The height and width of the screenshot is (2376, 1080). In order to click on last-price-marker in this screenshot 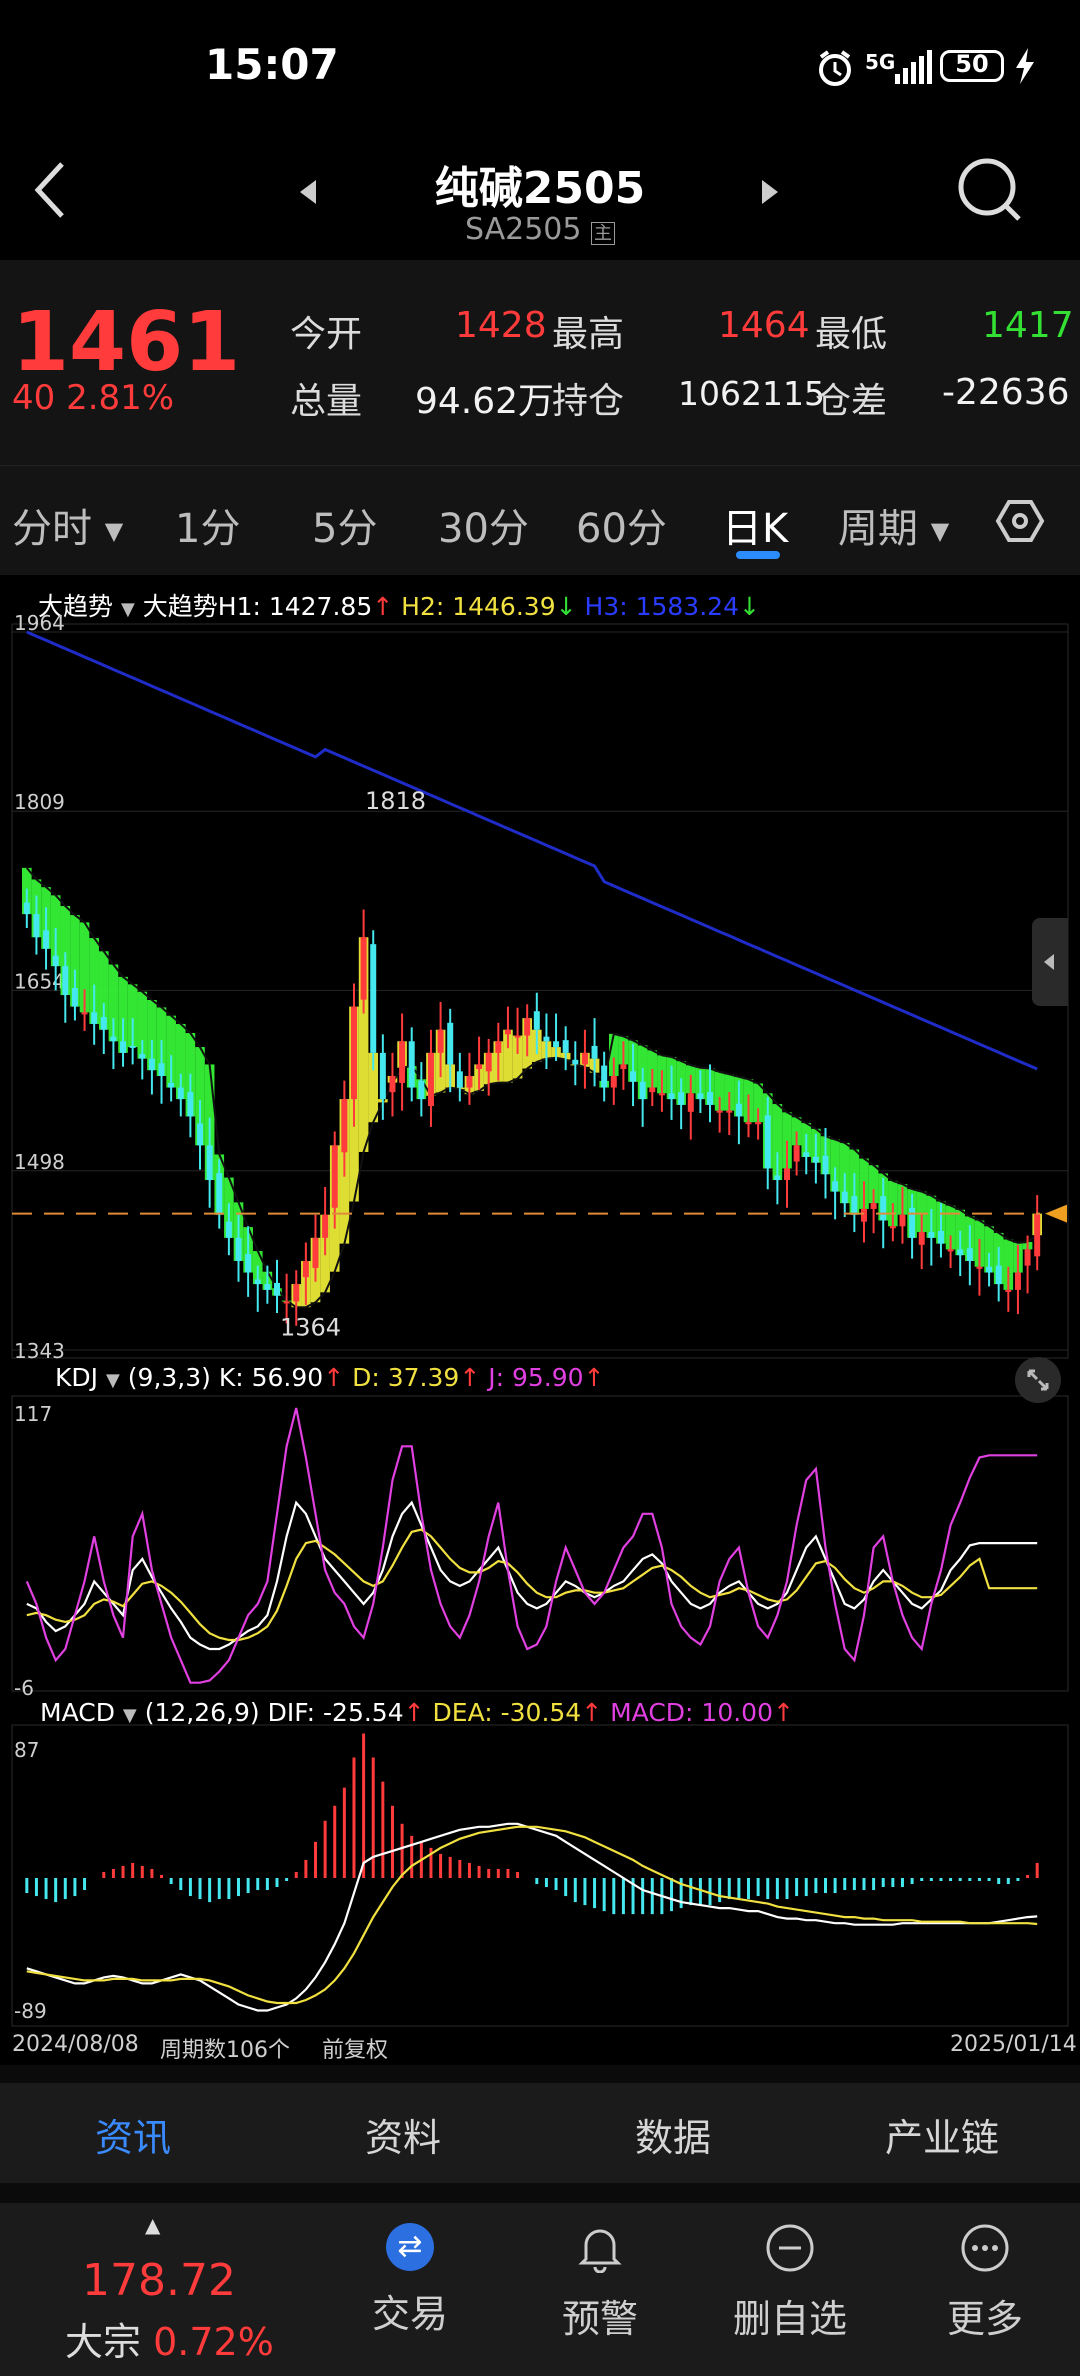, I will do `click(1056, 1213)`.